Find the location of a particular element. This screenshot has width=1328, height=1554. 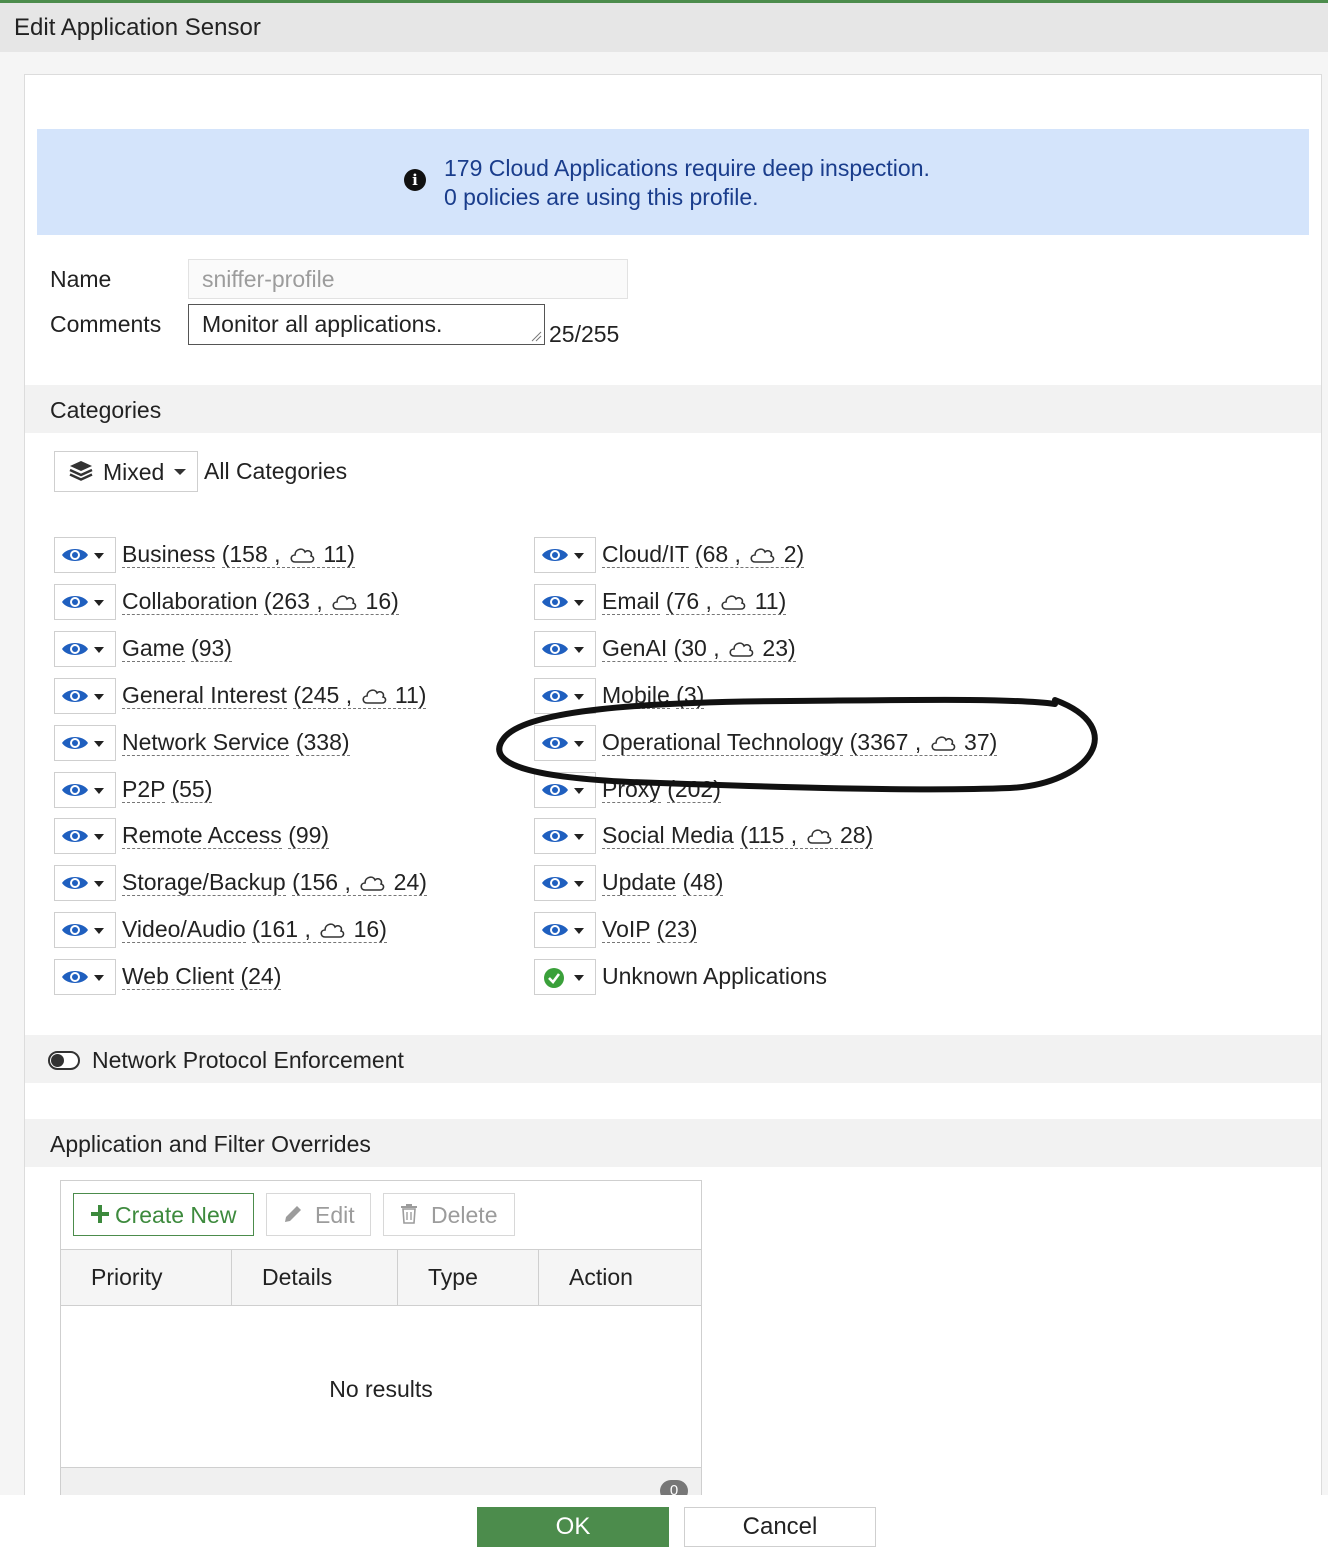

category-cloud-count: 16) is located at coordinates (379, 600).